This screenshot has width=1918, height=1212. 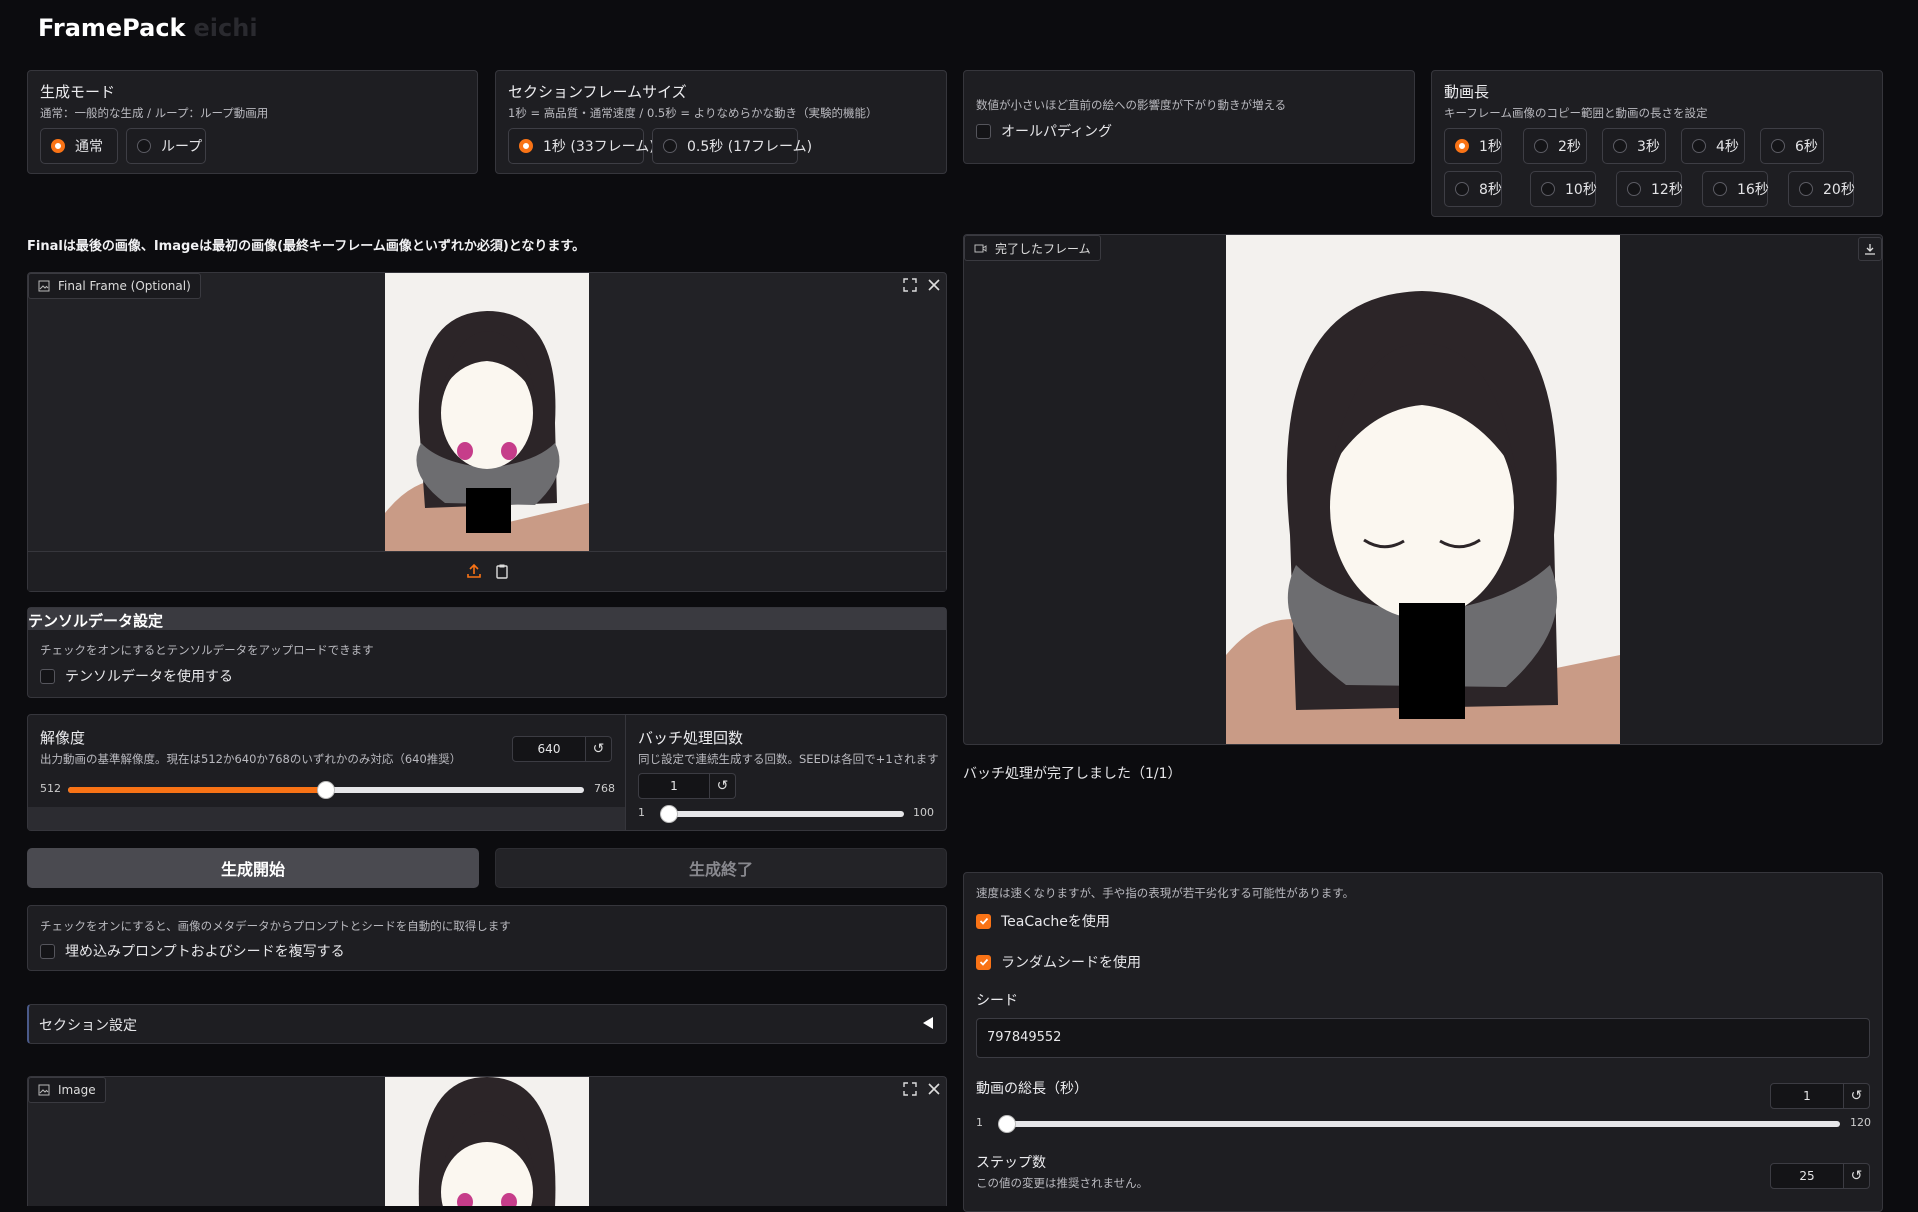 I want to click on resolution-slider-fill, so click(x=197, y=790).